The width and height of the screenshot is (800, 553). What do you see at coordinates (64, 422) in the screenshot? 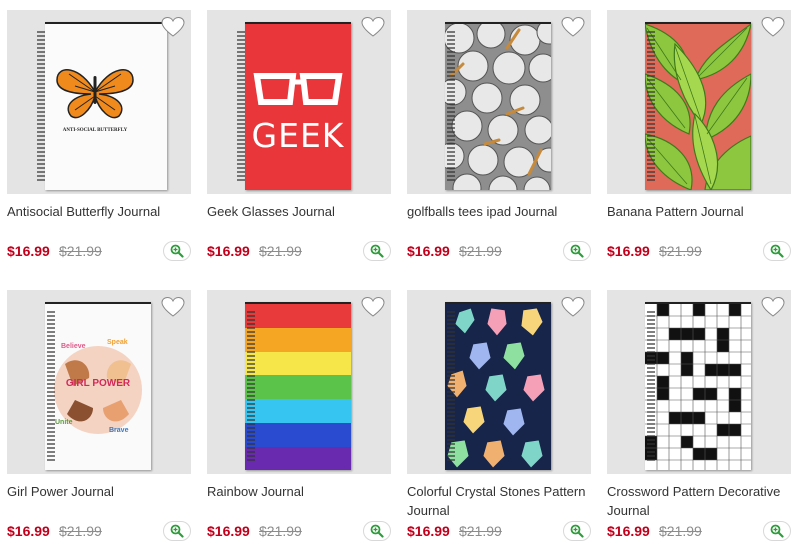
I see `svg-text: Unite` at bounding box center [64, 422].